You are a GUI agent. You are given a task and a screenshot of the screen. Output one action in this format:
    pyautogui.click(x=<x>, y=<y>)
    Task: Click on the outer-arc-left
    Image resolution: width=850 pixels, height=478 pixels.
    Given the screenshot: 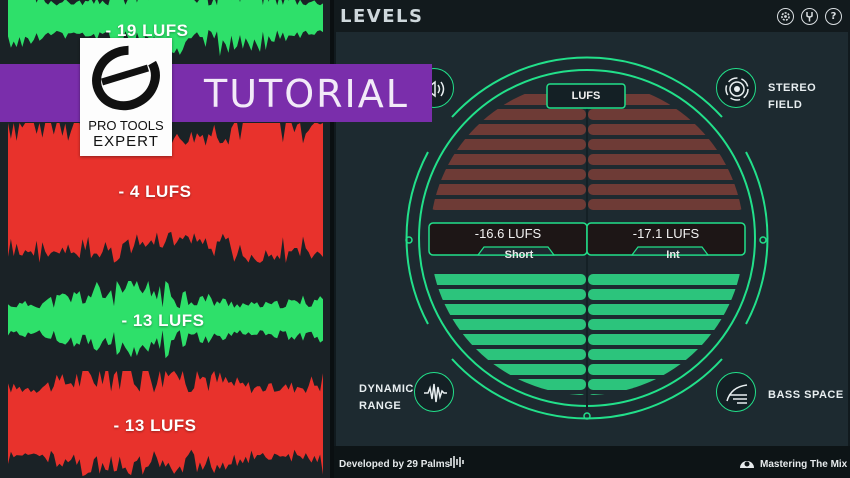 What is the action you would take?
    pyautogui.click(x=417, y=238)
    